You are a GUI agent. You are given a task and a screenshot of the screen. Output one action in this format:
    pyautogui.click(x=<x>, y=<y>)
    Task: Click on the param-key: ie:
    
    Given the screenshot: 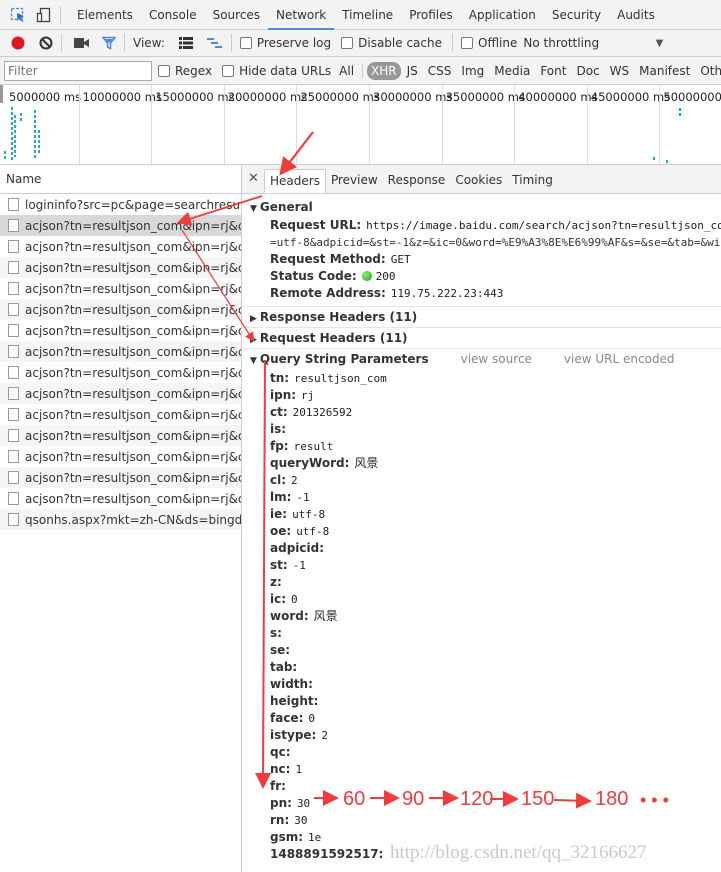 What is the action you would take?
    pyautogui.click(x=279, y=514)
    